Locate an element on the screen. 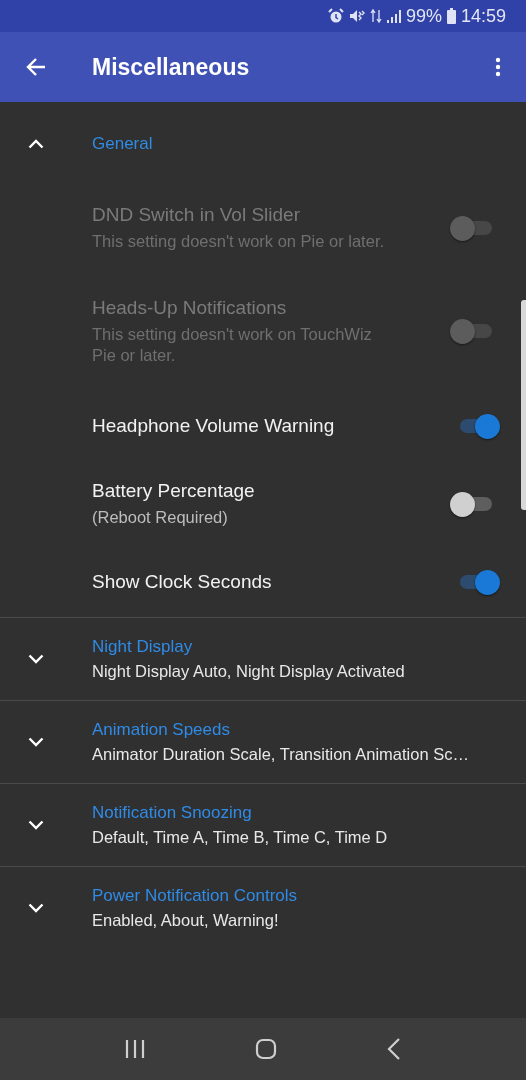  recent-apps-icon is located at coordinates (135, 1049).